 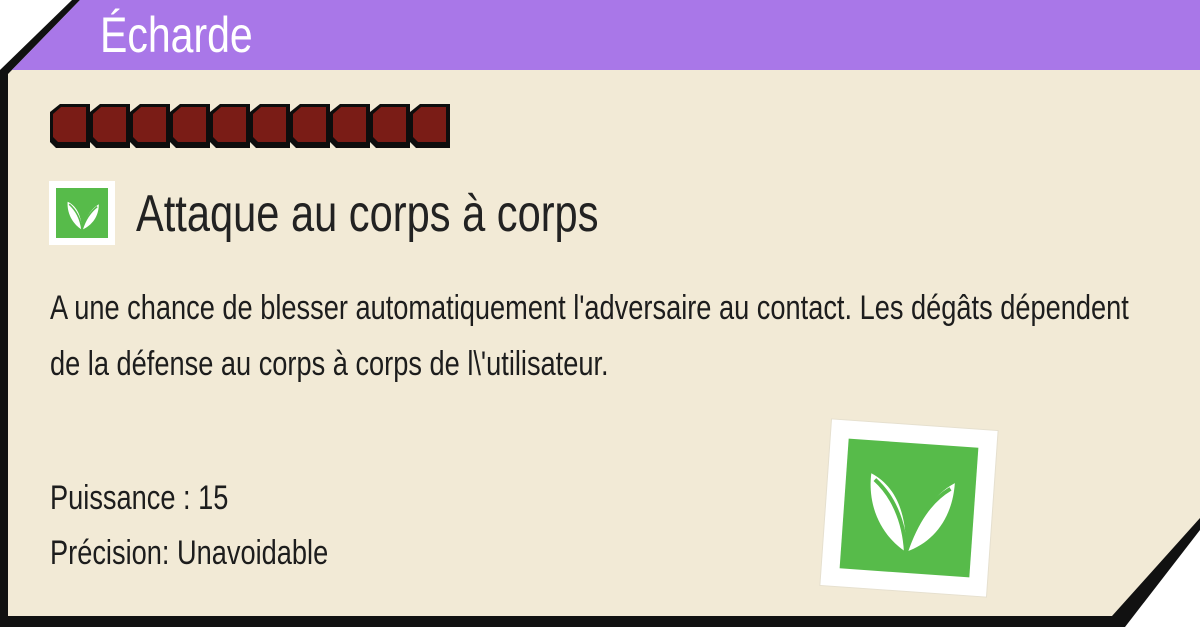 What do you see at coordinates (367, 214) in the screenshot?
I see `move-category: Attaque au corps à corps` at bounding box center [367, 214].